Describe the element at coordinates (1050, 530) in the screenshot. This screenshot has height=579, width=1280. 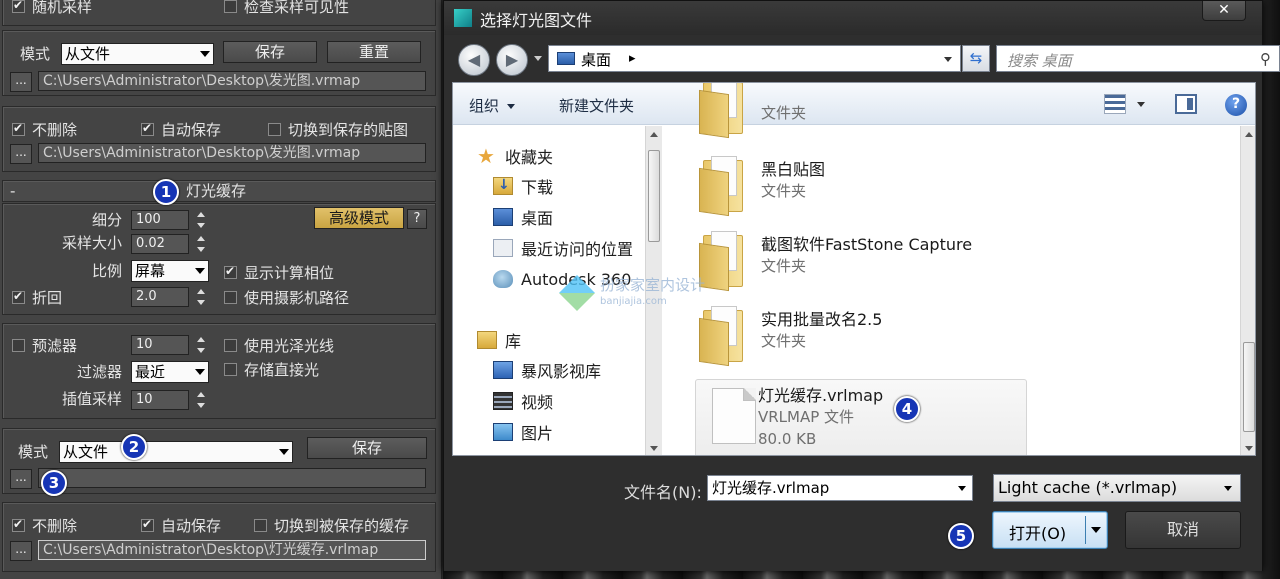
I see `open-button: 打开(O)` at that location.